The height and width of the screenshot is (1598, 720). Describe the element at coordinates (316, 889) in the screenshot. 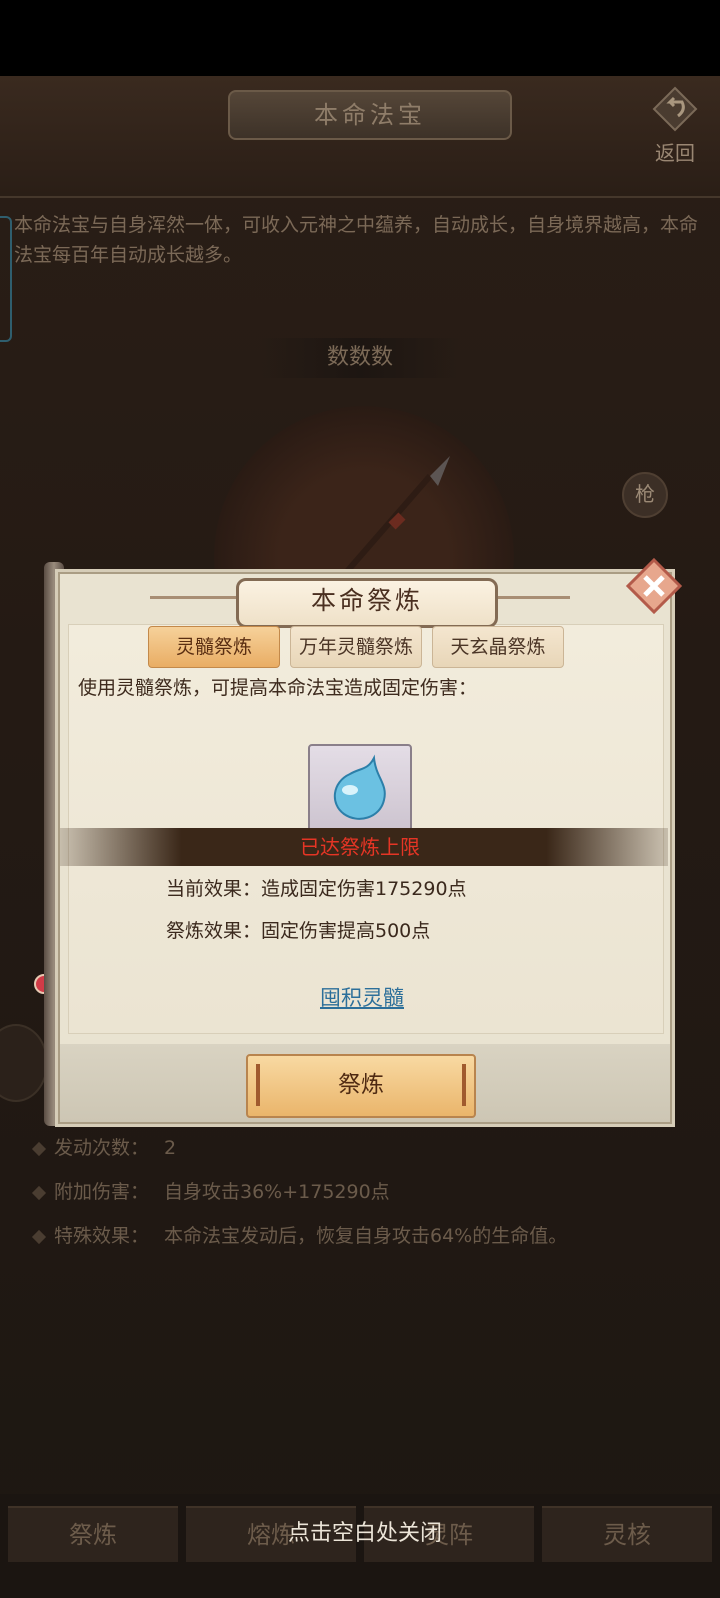

I see `current-effect: 当前效果：造成固定伤害175290点` at that location.